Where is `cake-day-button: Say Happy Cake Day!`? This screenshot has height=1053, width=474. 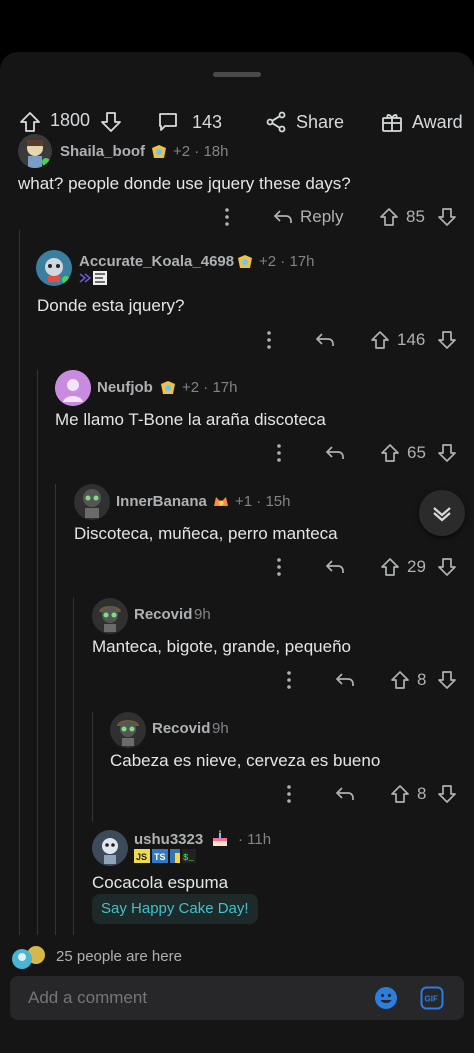
cake-day-button: Say Happy Cake Day! is located at coordinates (175, 909).